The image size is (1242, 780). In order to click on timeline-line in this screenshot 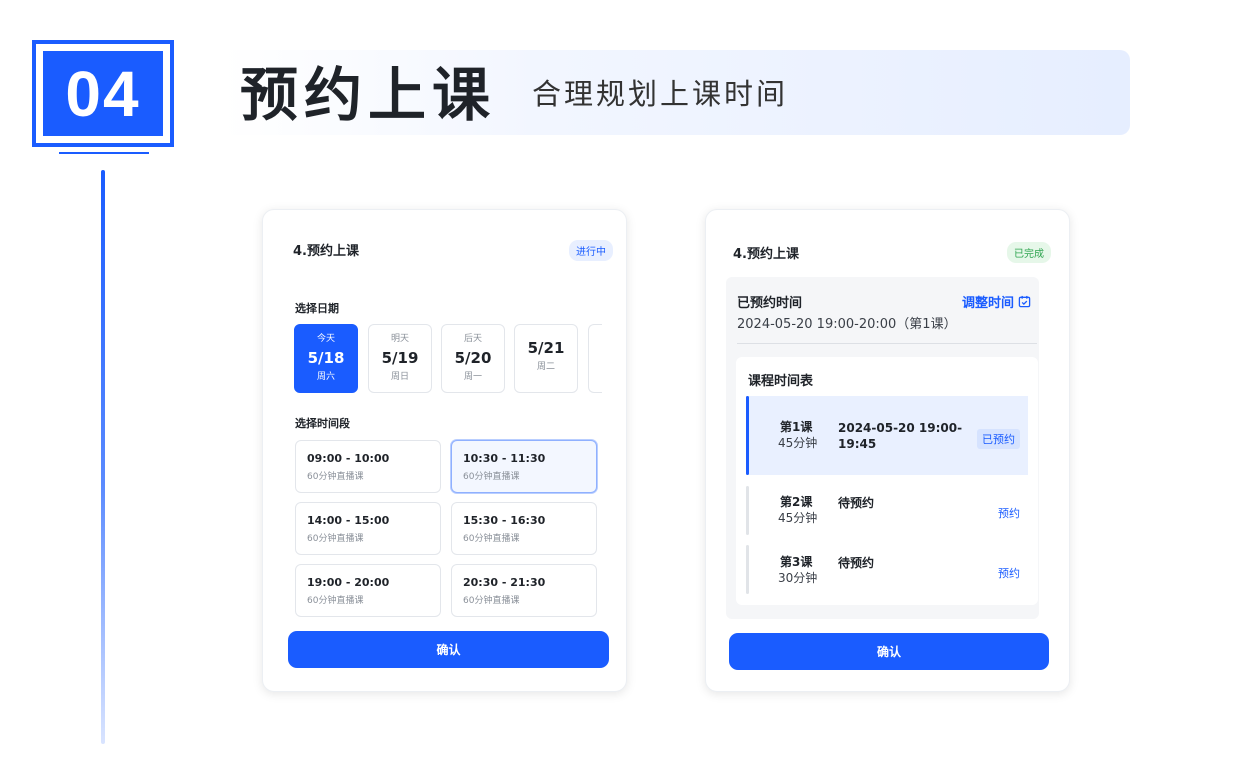, I will do `click(103, 457)`.